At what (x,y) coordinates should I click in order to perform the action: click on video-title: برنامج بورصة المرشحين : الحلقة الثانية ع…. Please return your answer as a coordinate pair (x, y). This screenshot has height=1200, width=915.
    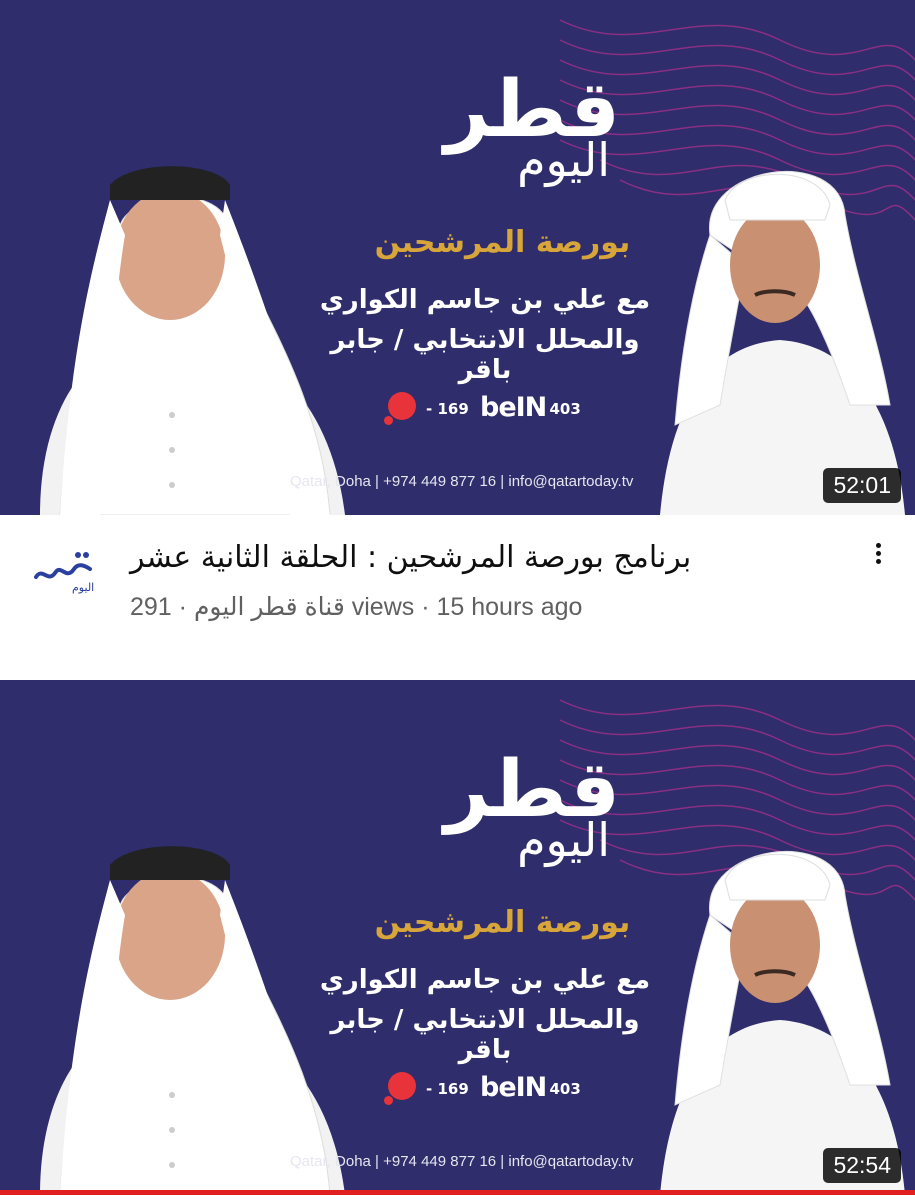
    Looking at the image, I should click on (475, 557).